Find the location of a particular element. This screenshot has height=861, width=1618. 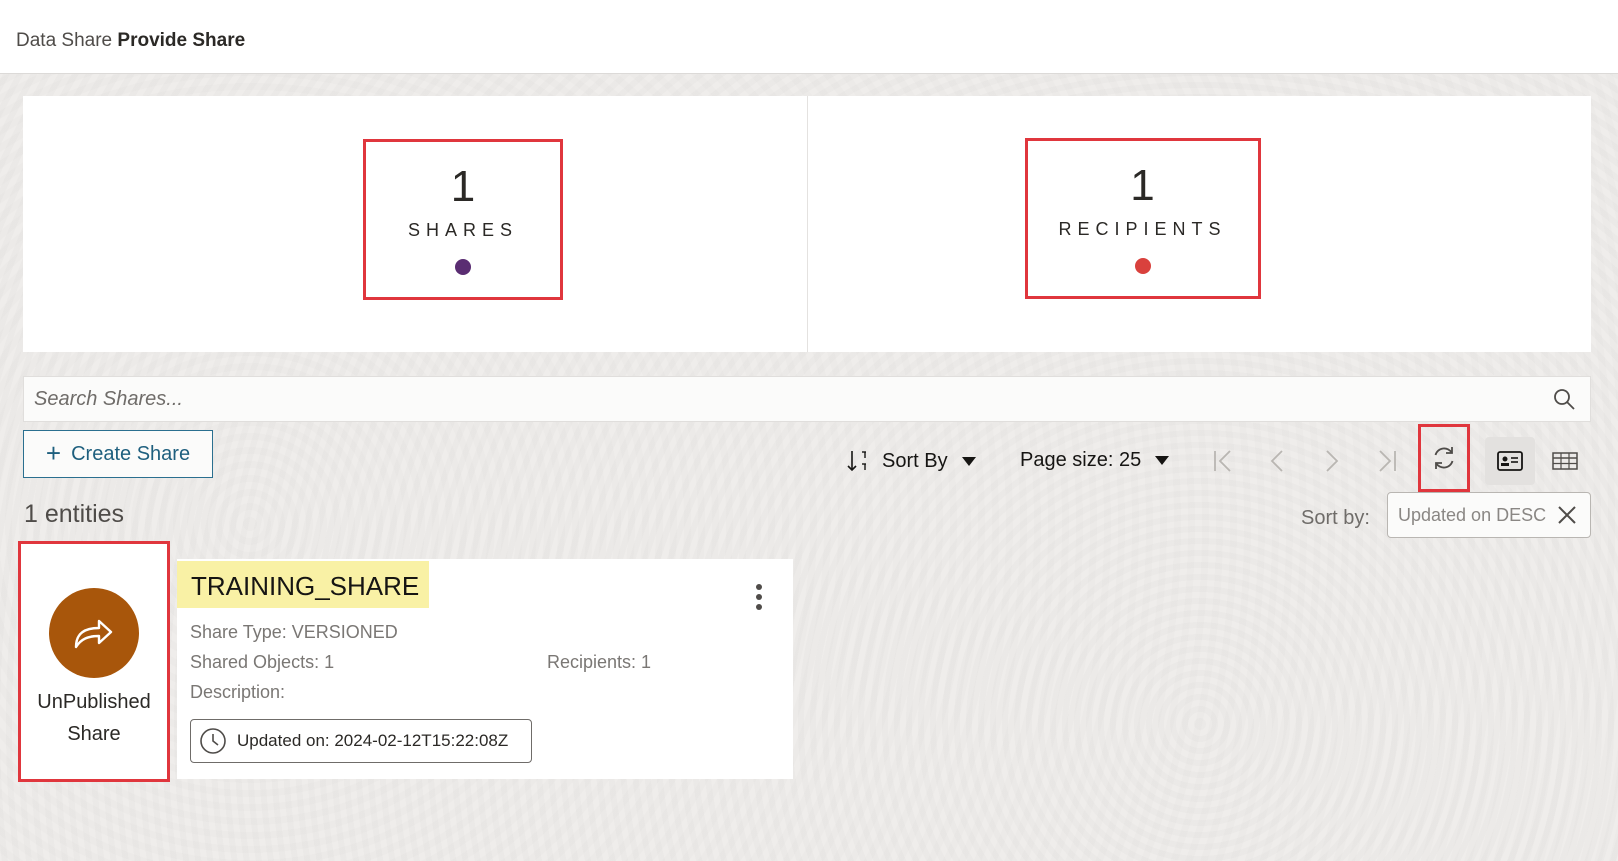

search-icon is located at coordinates (1564, 401).